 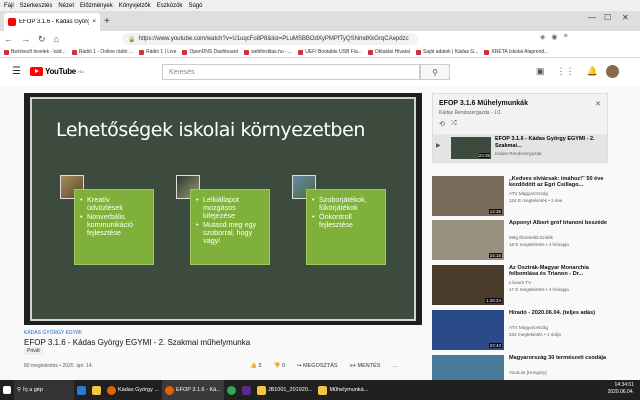 What do you see at coordinates (493, 300) in the screenshot?
I see `video-duration: 1:26:24` at bounding box center [493, 300].